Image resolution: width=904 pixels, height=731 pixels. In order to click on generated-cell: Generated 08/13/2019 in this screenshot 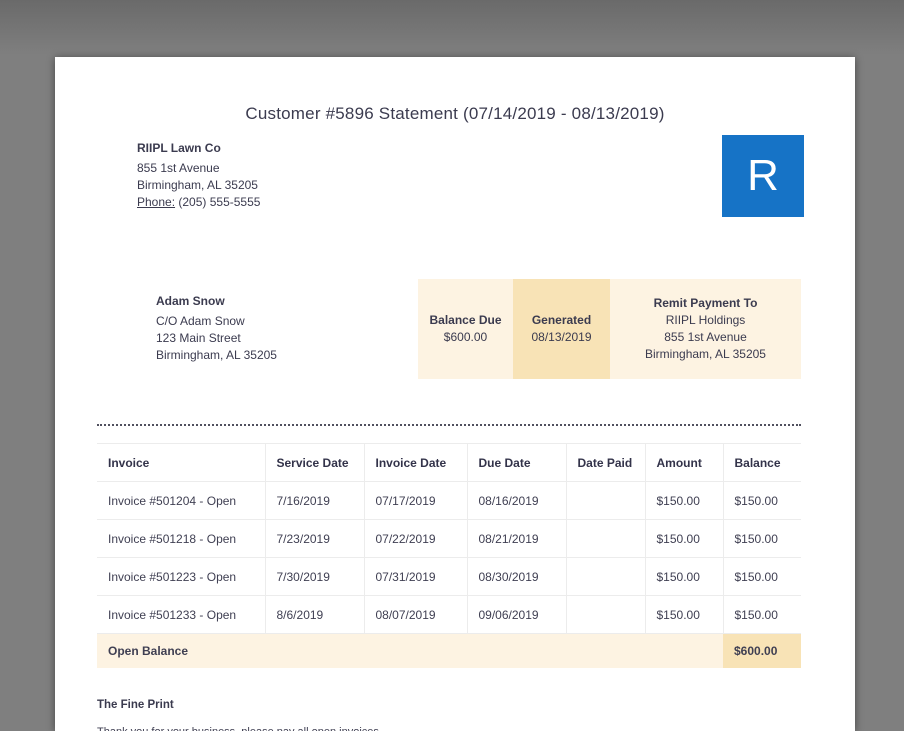, I will do `click(561, 329)`.